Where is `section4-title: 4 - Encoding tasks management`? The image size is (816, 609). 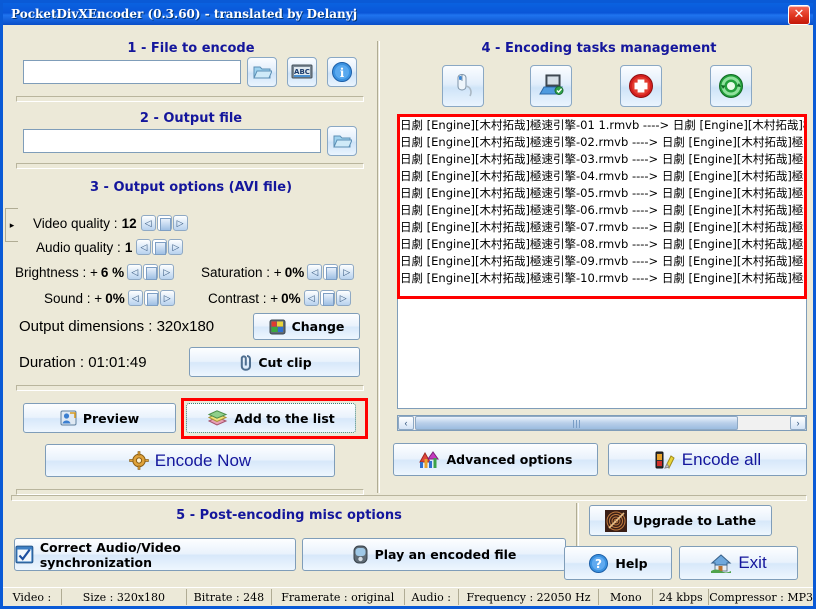
section4-title: 4 - Encoding tasks management is located at coordinates (599, 48).